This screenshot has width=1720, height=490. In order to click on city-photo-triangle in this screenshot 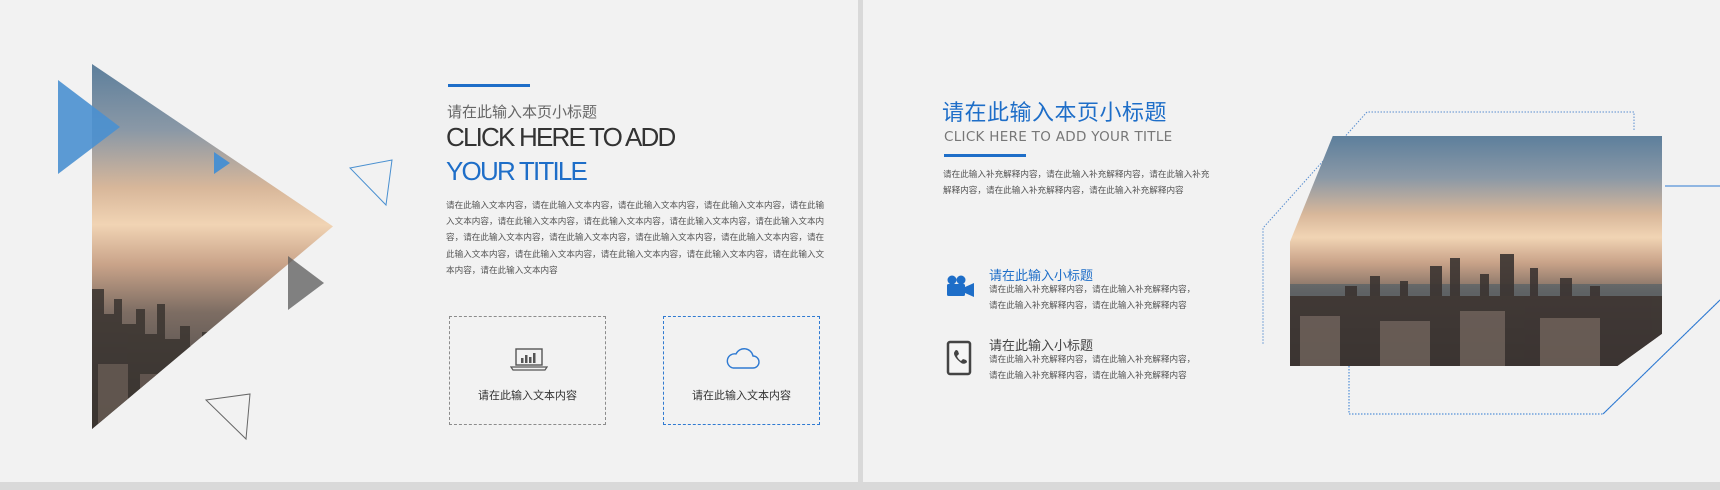, I will do `click(212, 246)`.